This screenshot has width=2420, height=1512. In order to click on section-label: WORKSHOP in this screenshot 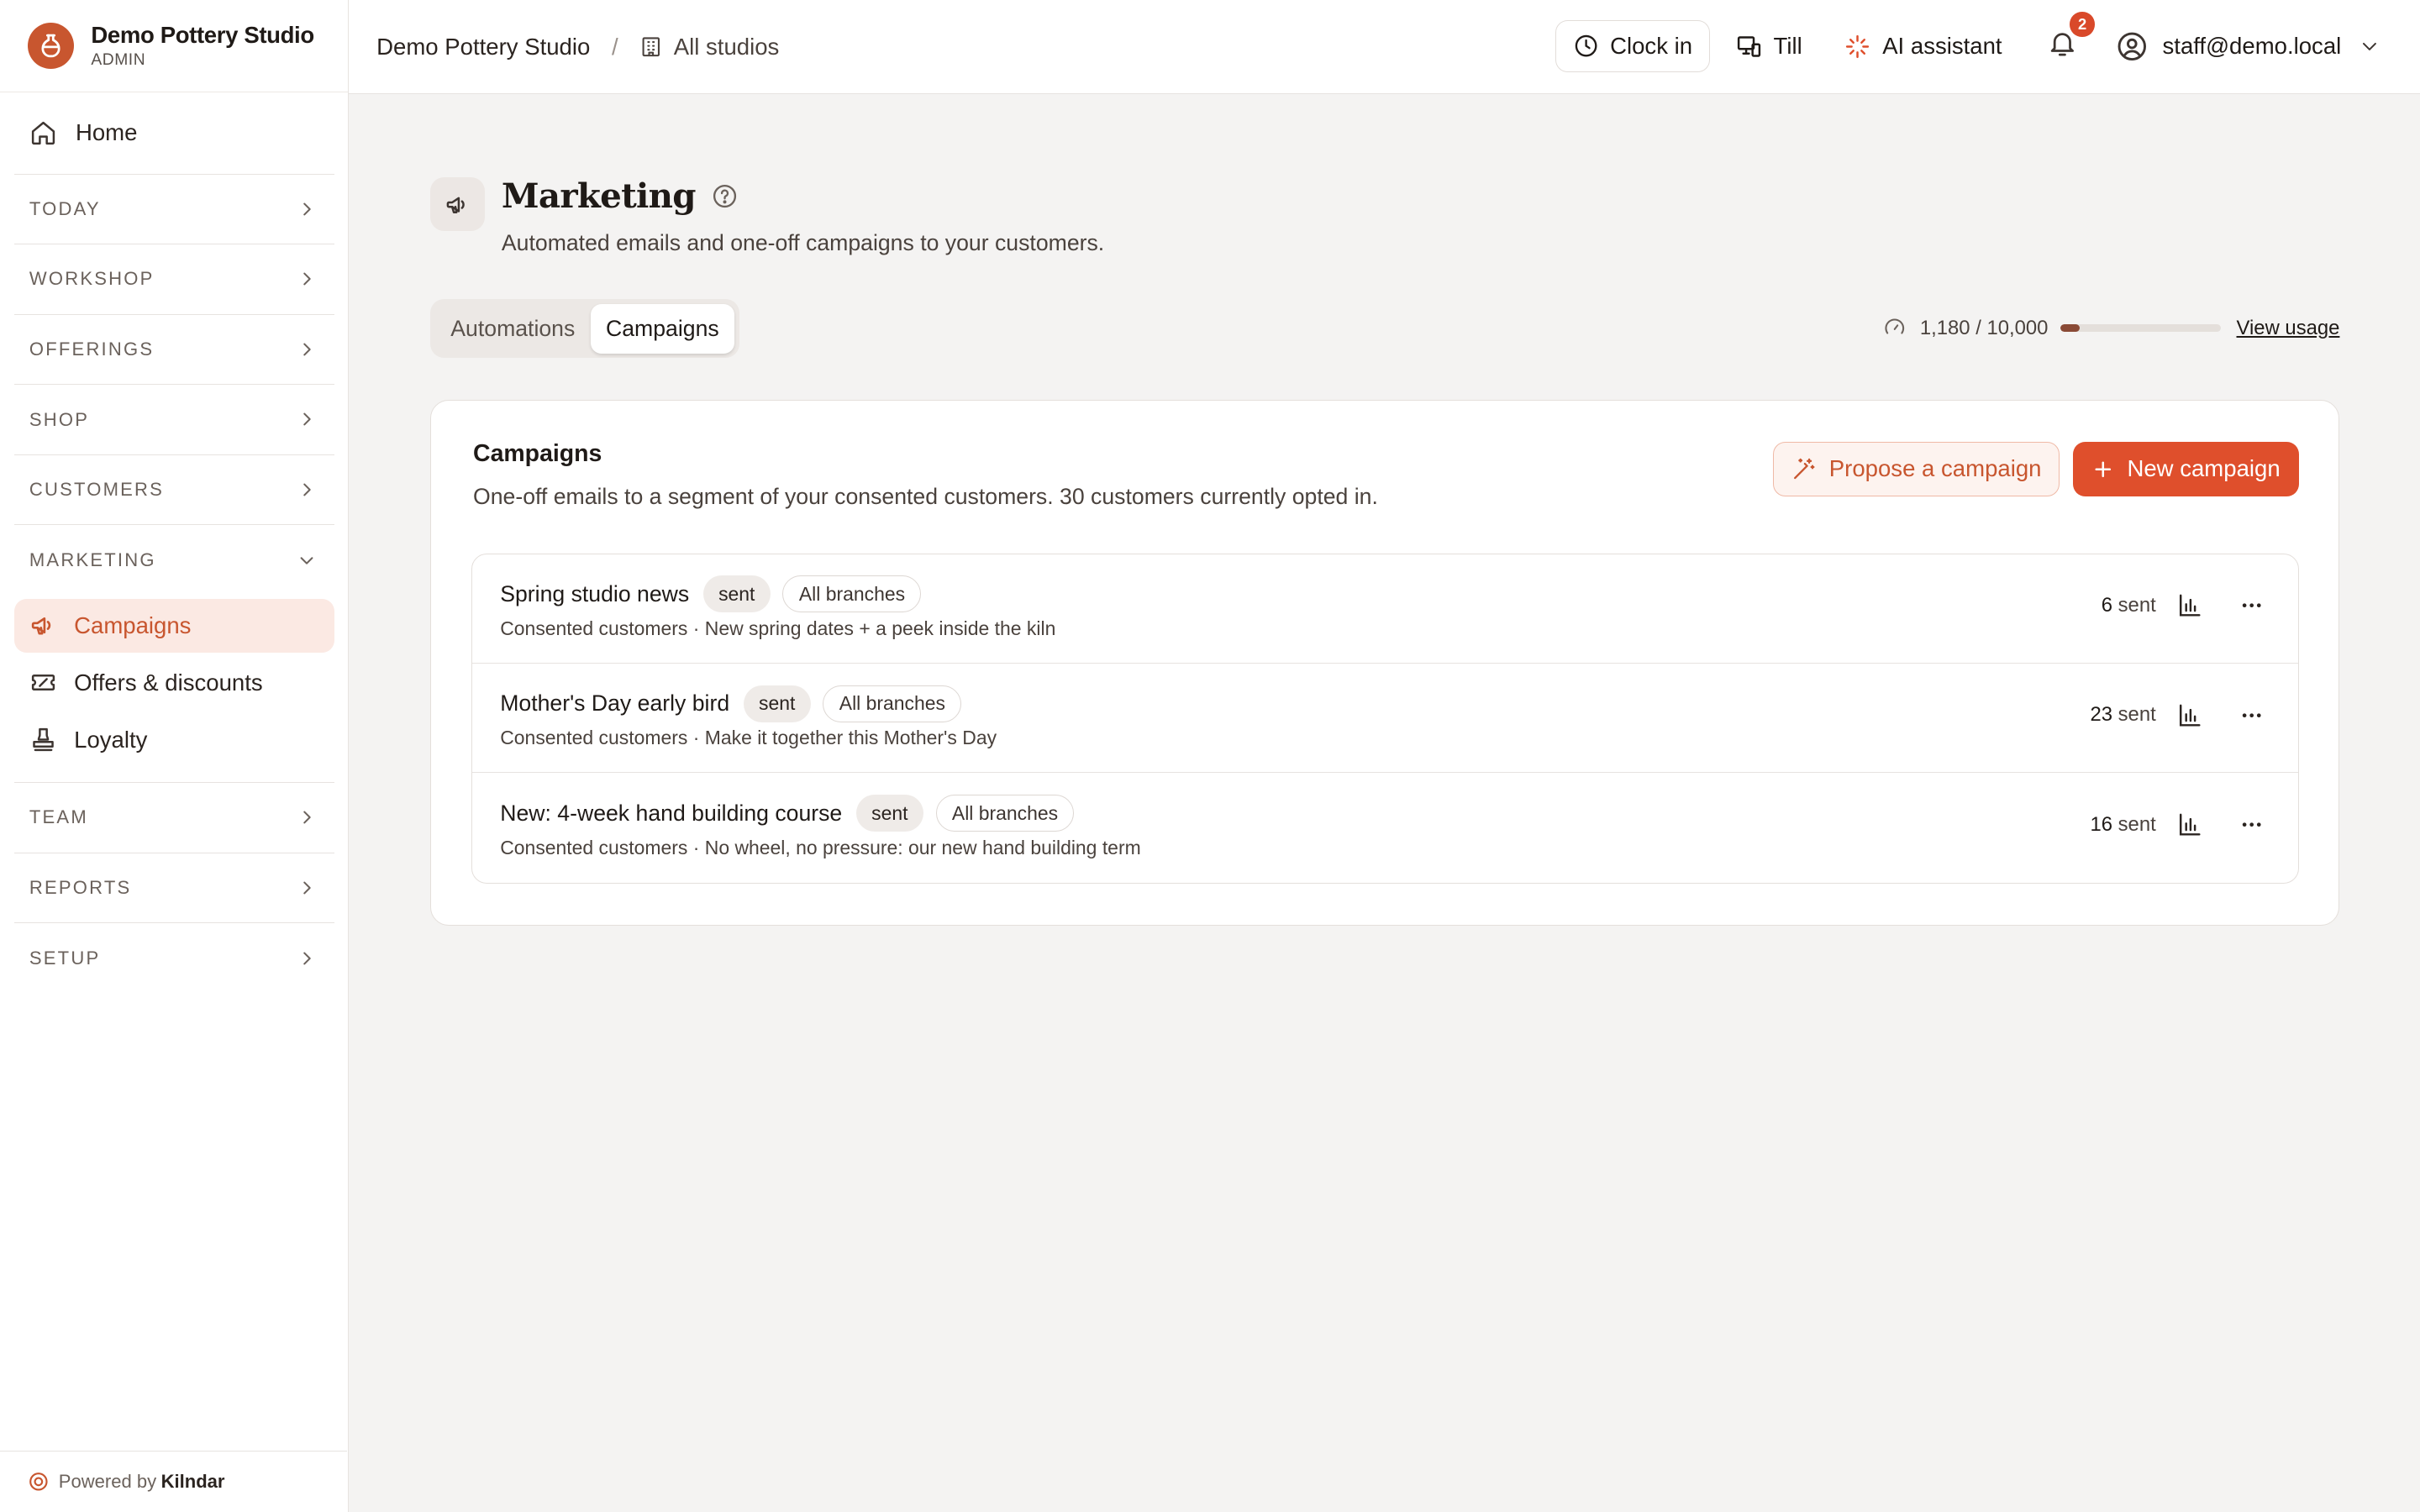, I will do `click(92, 279)`.